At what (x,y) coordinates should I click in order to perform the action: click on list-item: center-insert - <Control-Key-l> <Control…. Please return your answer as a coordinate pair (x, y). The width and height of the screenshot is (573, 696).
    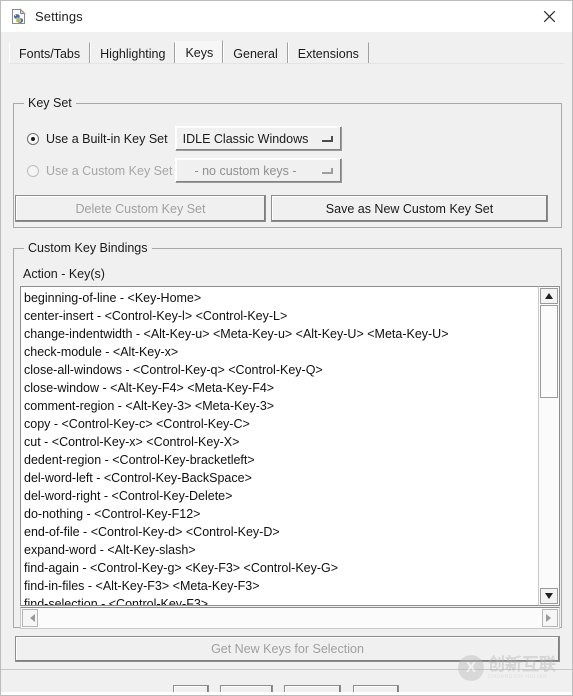
    Looking at the image, I should click on (281, 316).